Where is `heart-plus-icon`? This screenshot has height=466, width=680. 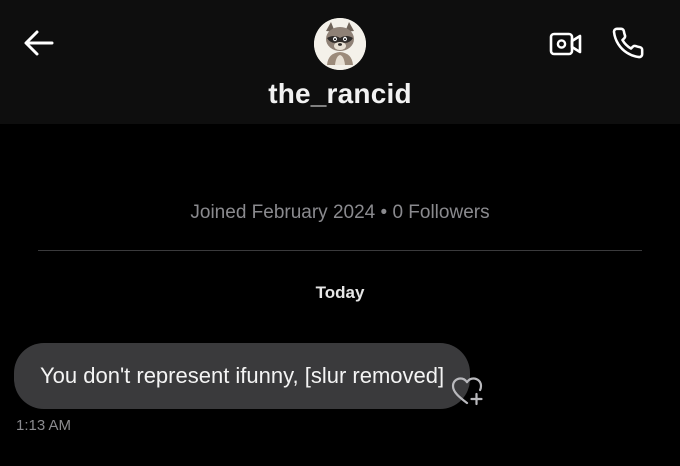 heart-plus-icon is located at coordinates (467, 391).